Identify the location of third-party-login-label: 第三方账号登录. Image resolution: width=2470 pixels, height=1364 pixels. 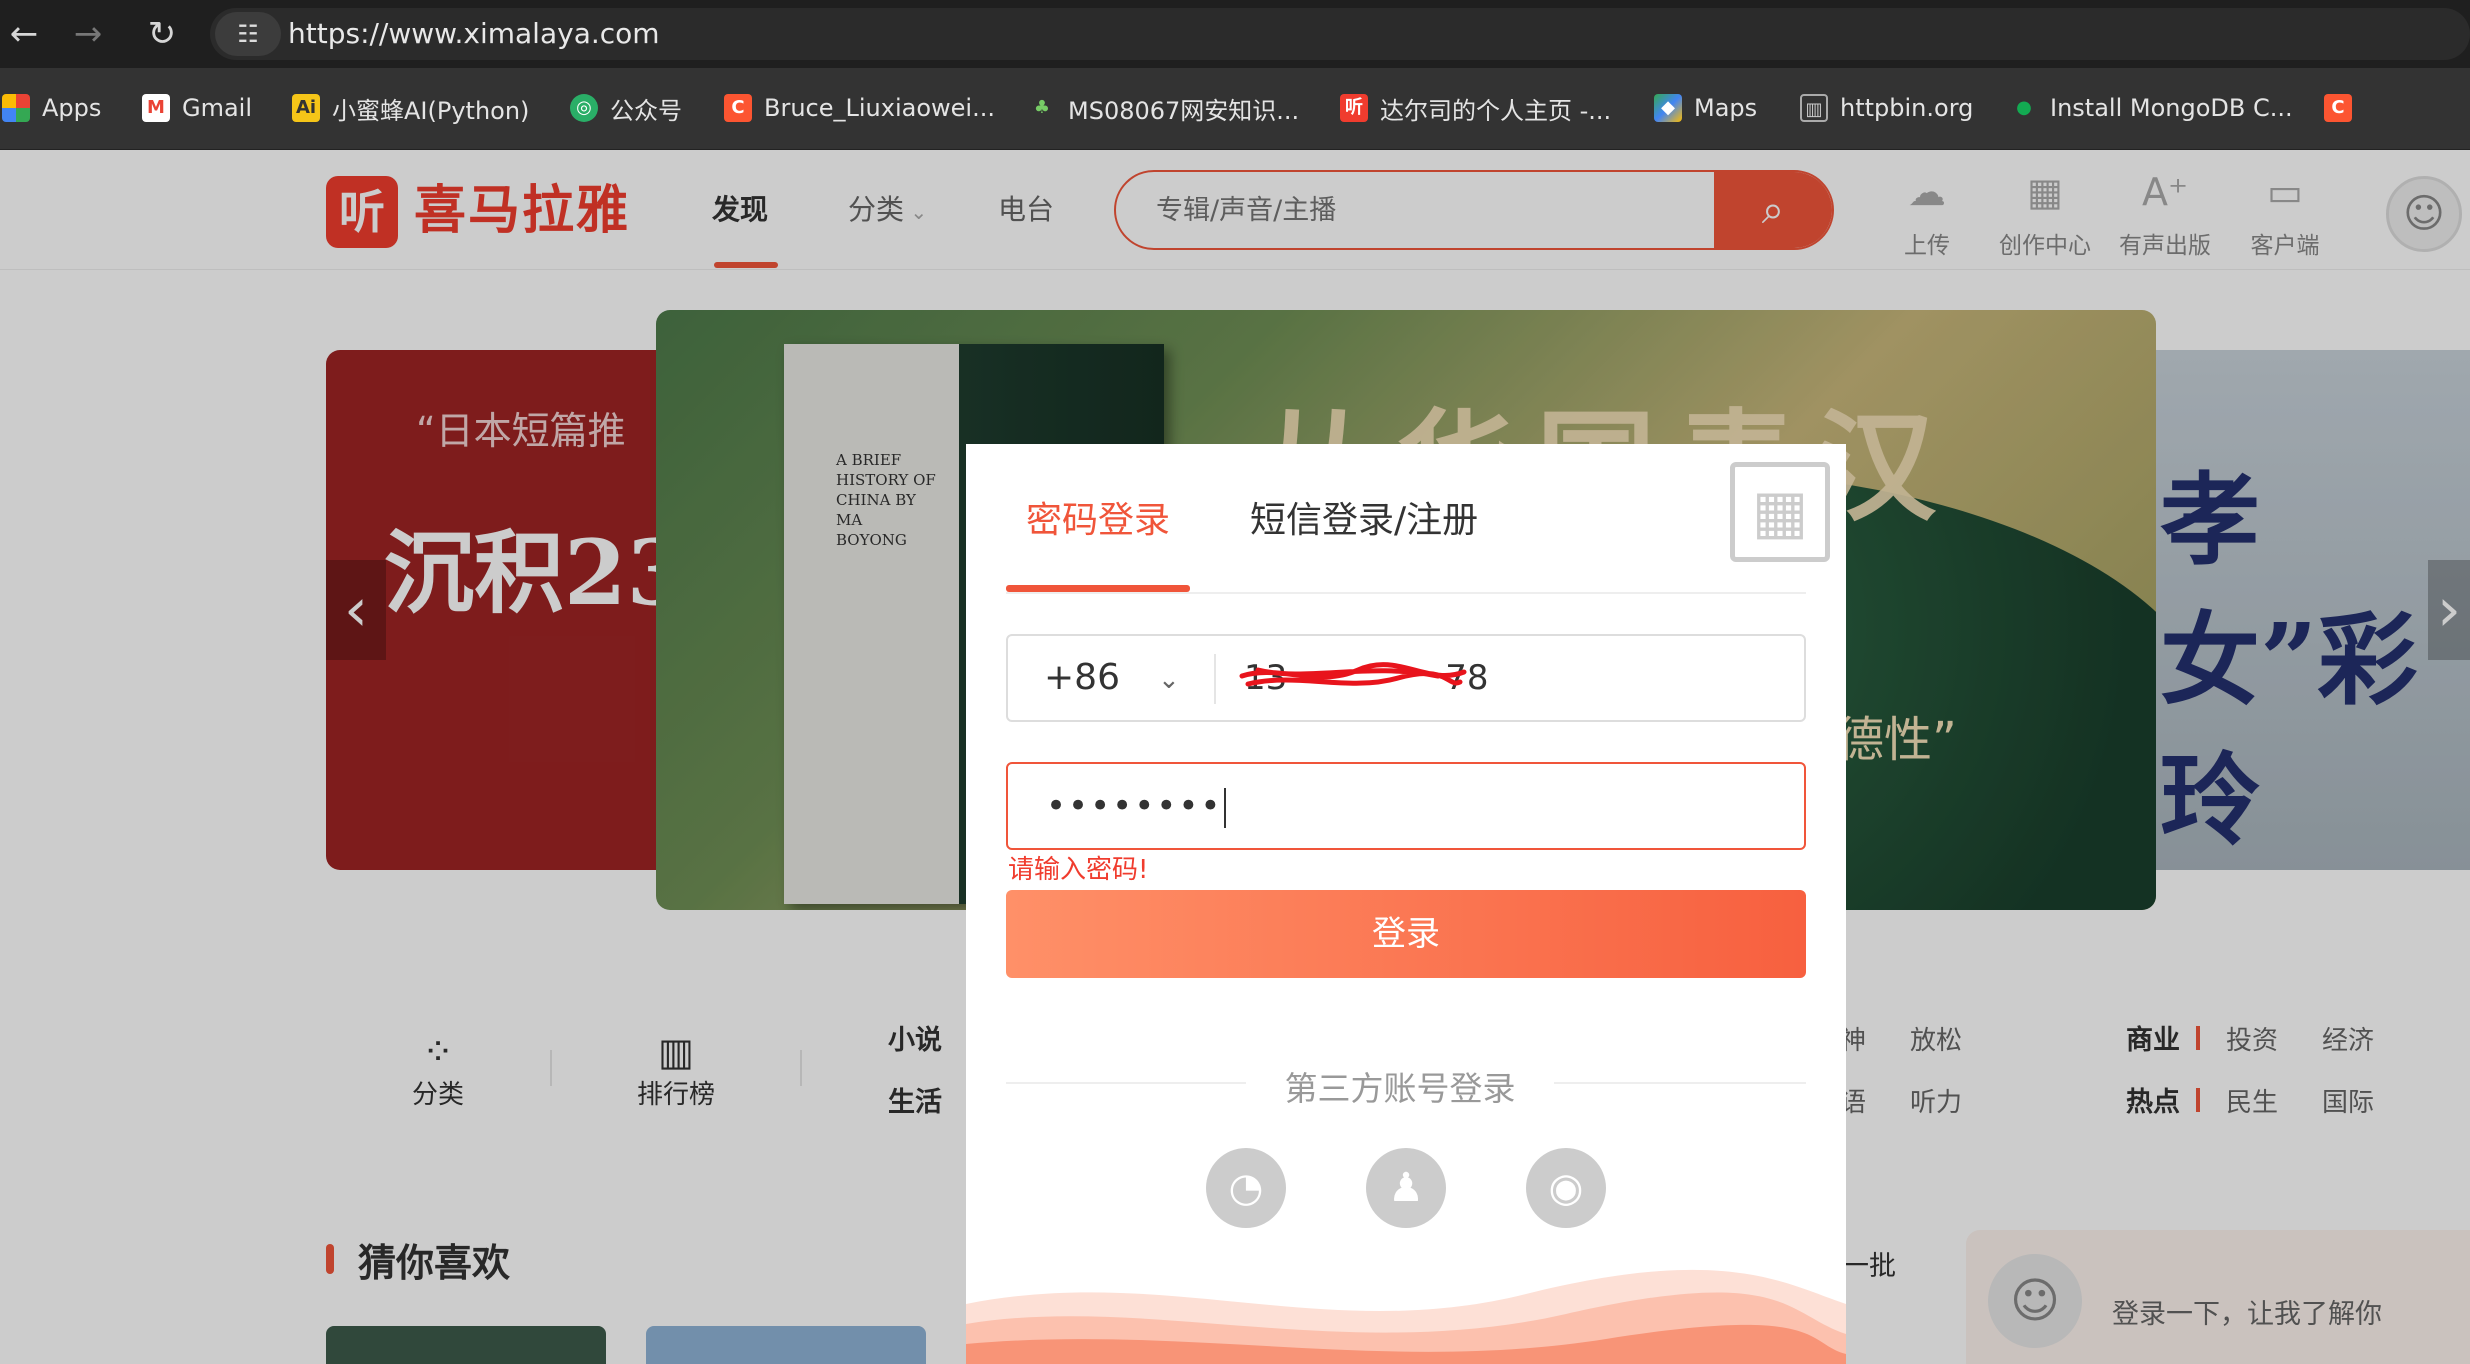
(1400, 1088).